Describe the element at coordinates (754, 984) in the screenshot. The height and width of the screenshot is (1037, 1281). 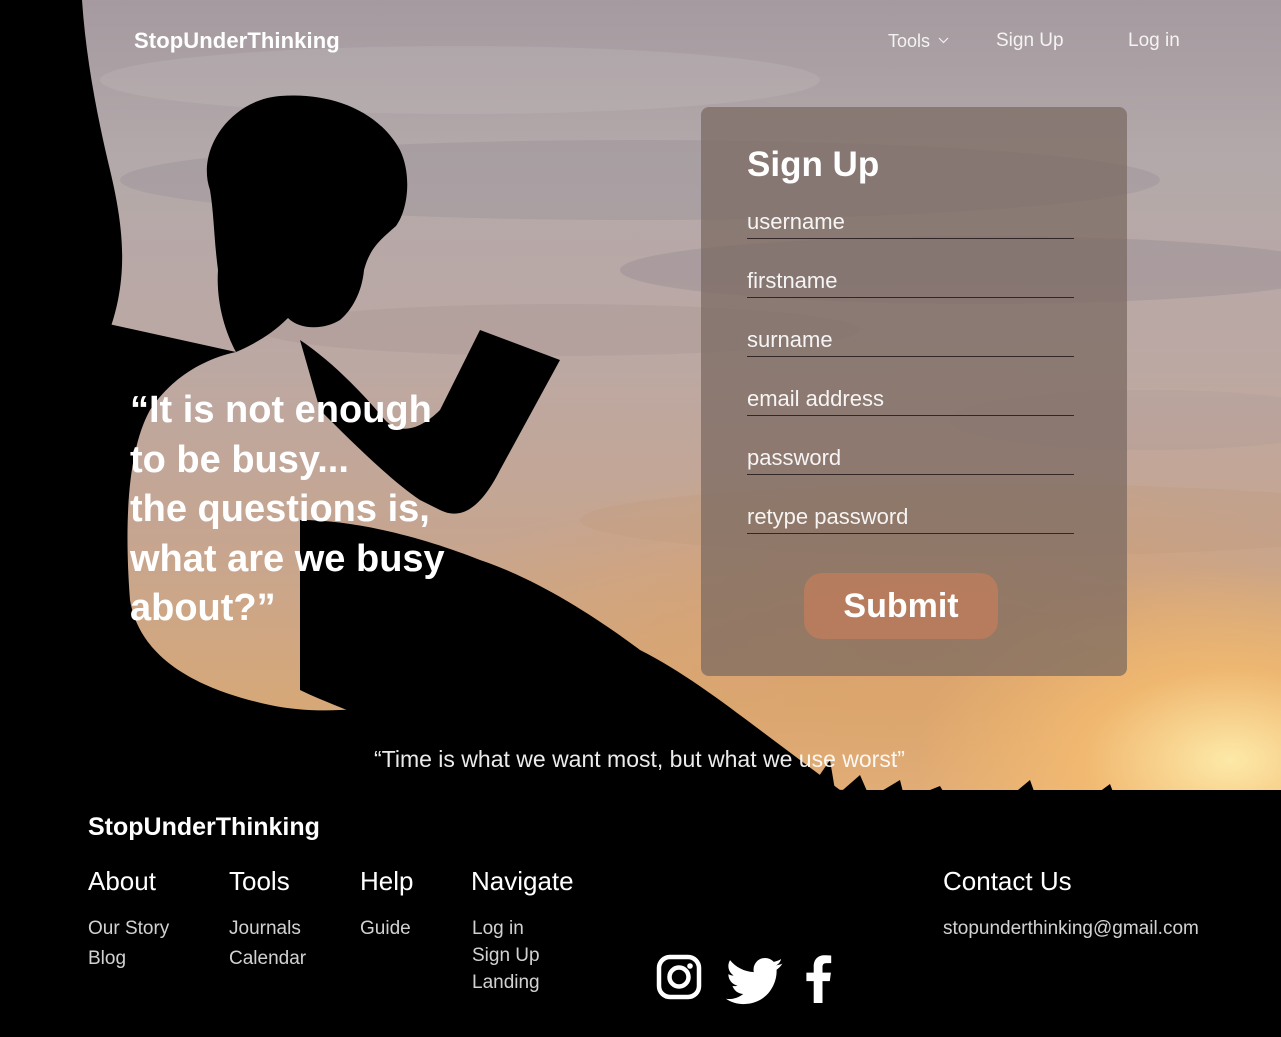
I see `twitter-icon` at that location.